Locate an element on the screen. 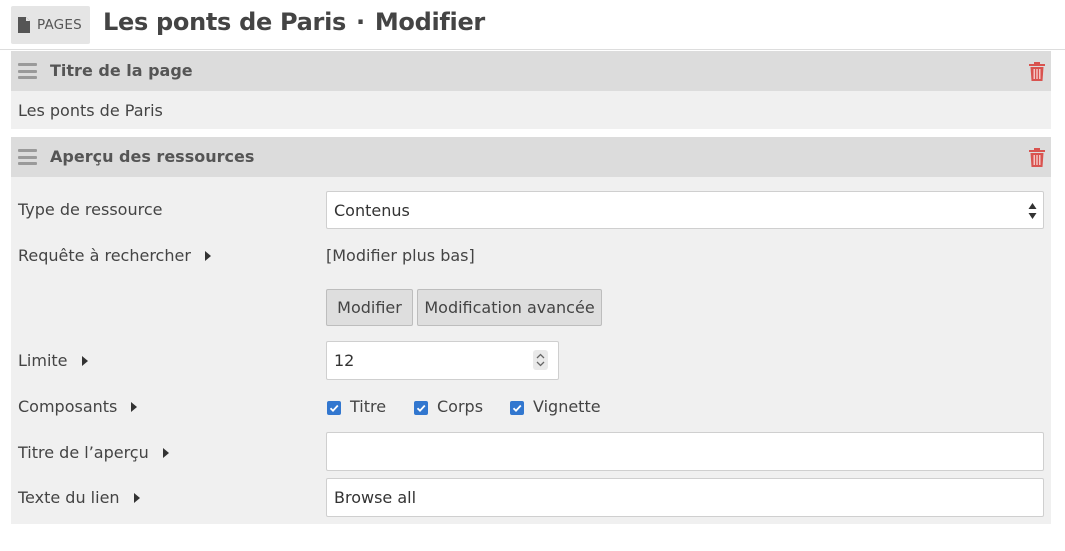 The height and width of the screenshot is (551, 1065). edit-query-button: Modifier is located at coordinates (369, 307).